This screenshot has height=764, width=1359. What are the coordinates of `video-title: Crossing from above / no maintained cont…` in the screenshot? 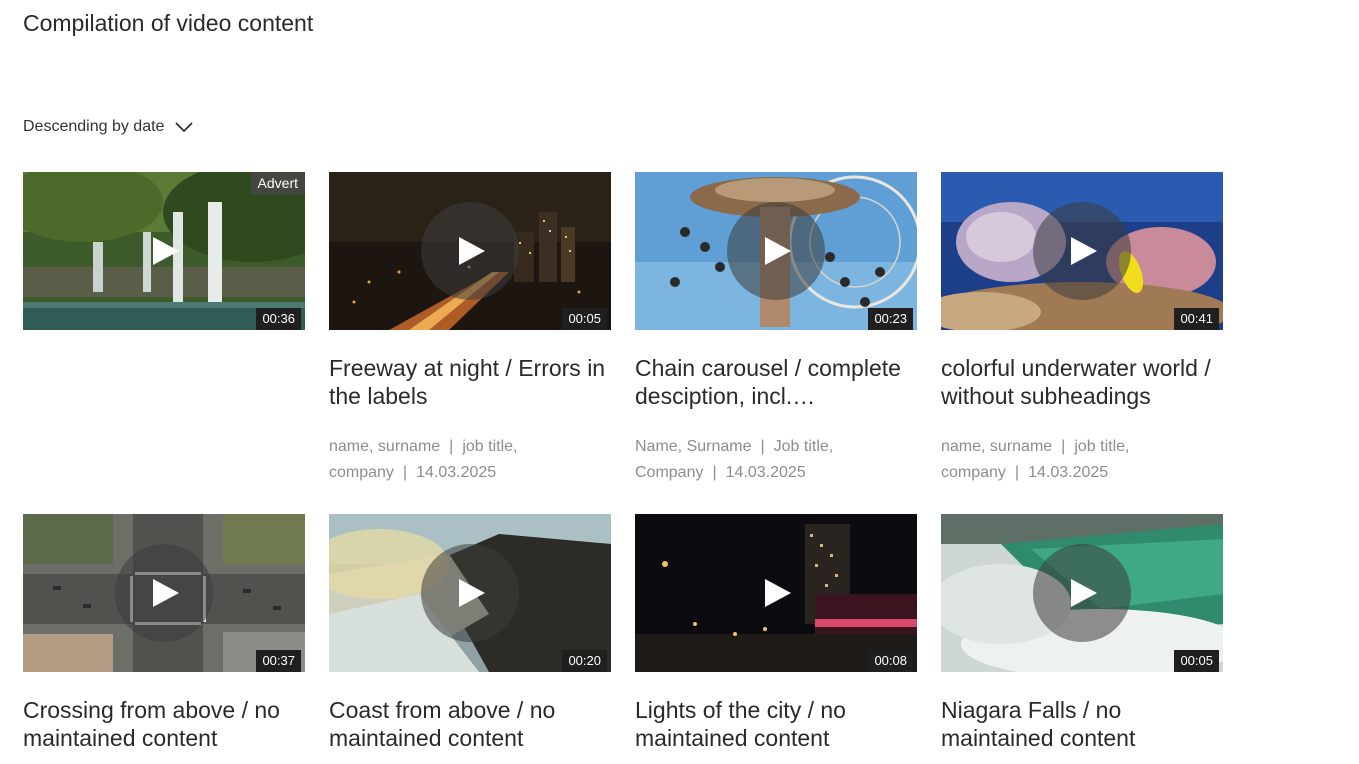 It's located at (164, 724).